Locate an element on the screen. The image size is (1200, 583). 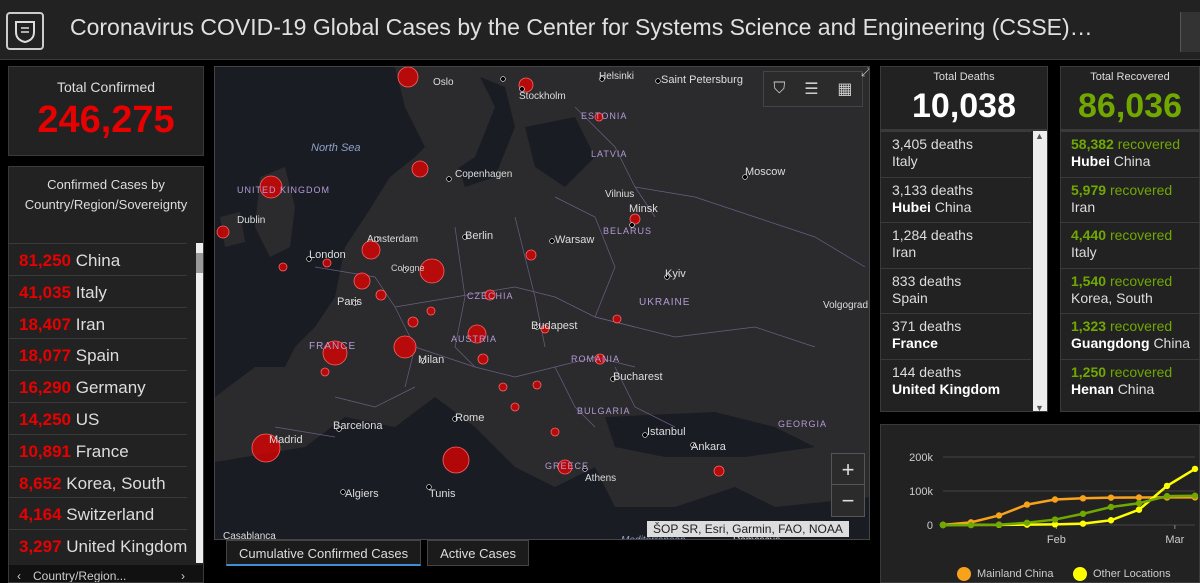
recovered-row: 1,250 recovered Henan China is located at coordinates (1130, 381).